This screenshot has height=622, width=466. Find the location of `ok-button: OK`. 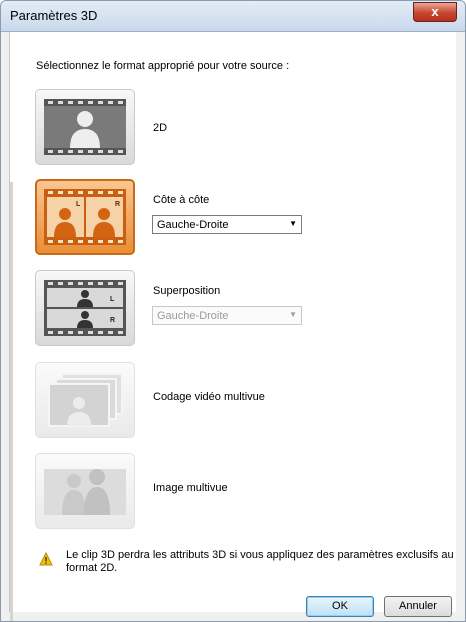

ok-button: OK is located at coordinates (340, 606).